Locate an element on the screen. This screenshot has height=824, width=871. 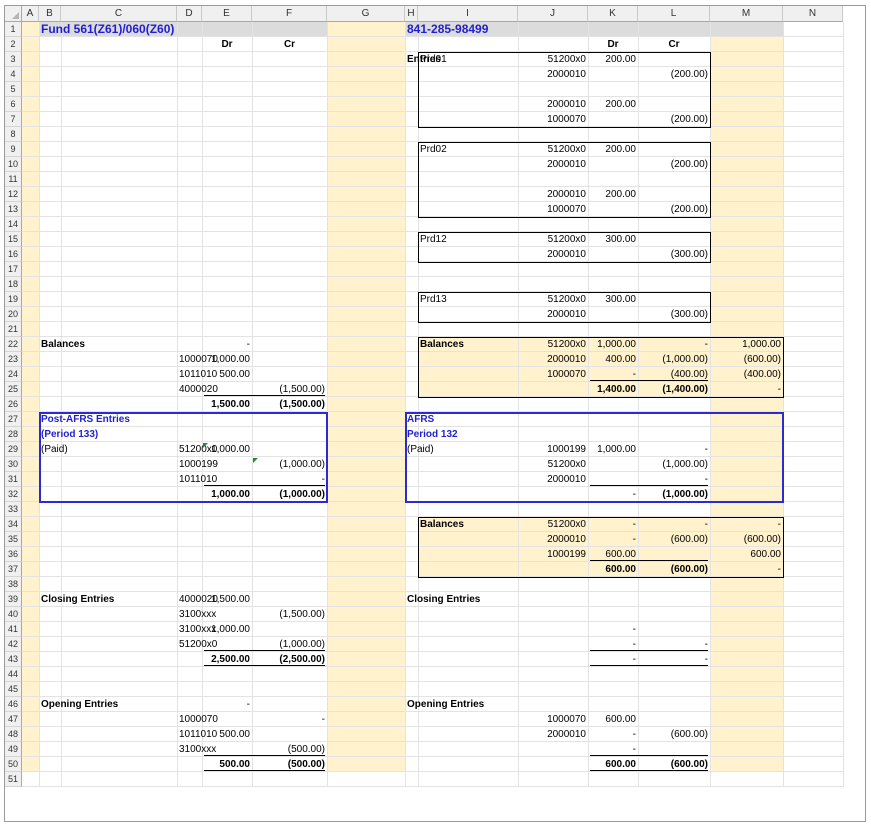
column-header-i: I is located at coordinates (468, 14).